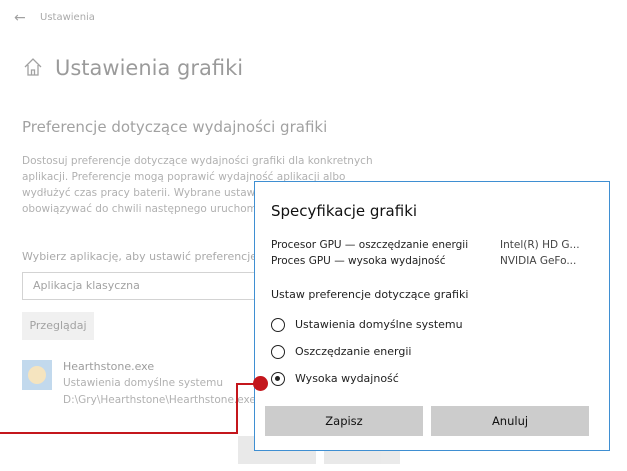 The width and height of the screenshot is (627, 471). I want to click on title-bar: ← Ustawienia, so click(313, 18).